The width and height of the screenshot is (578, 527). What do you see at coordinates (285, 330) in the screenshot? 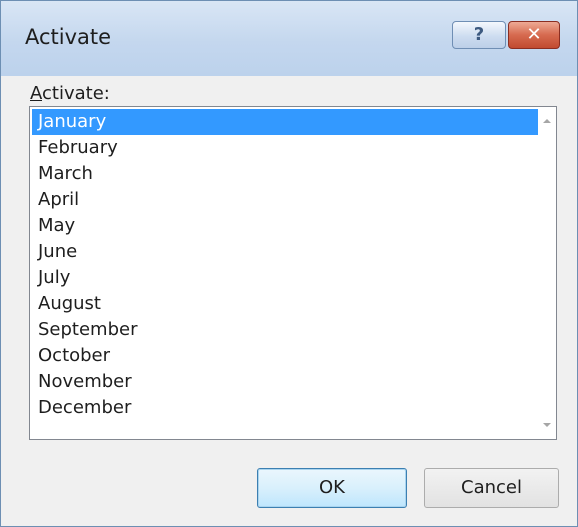
I see `list-item-september: September` at bounding box center [285, 330].